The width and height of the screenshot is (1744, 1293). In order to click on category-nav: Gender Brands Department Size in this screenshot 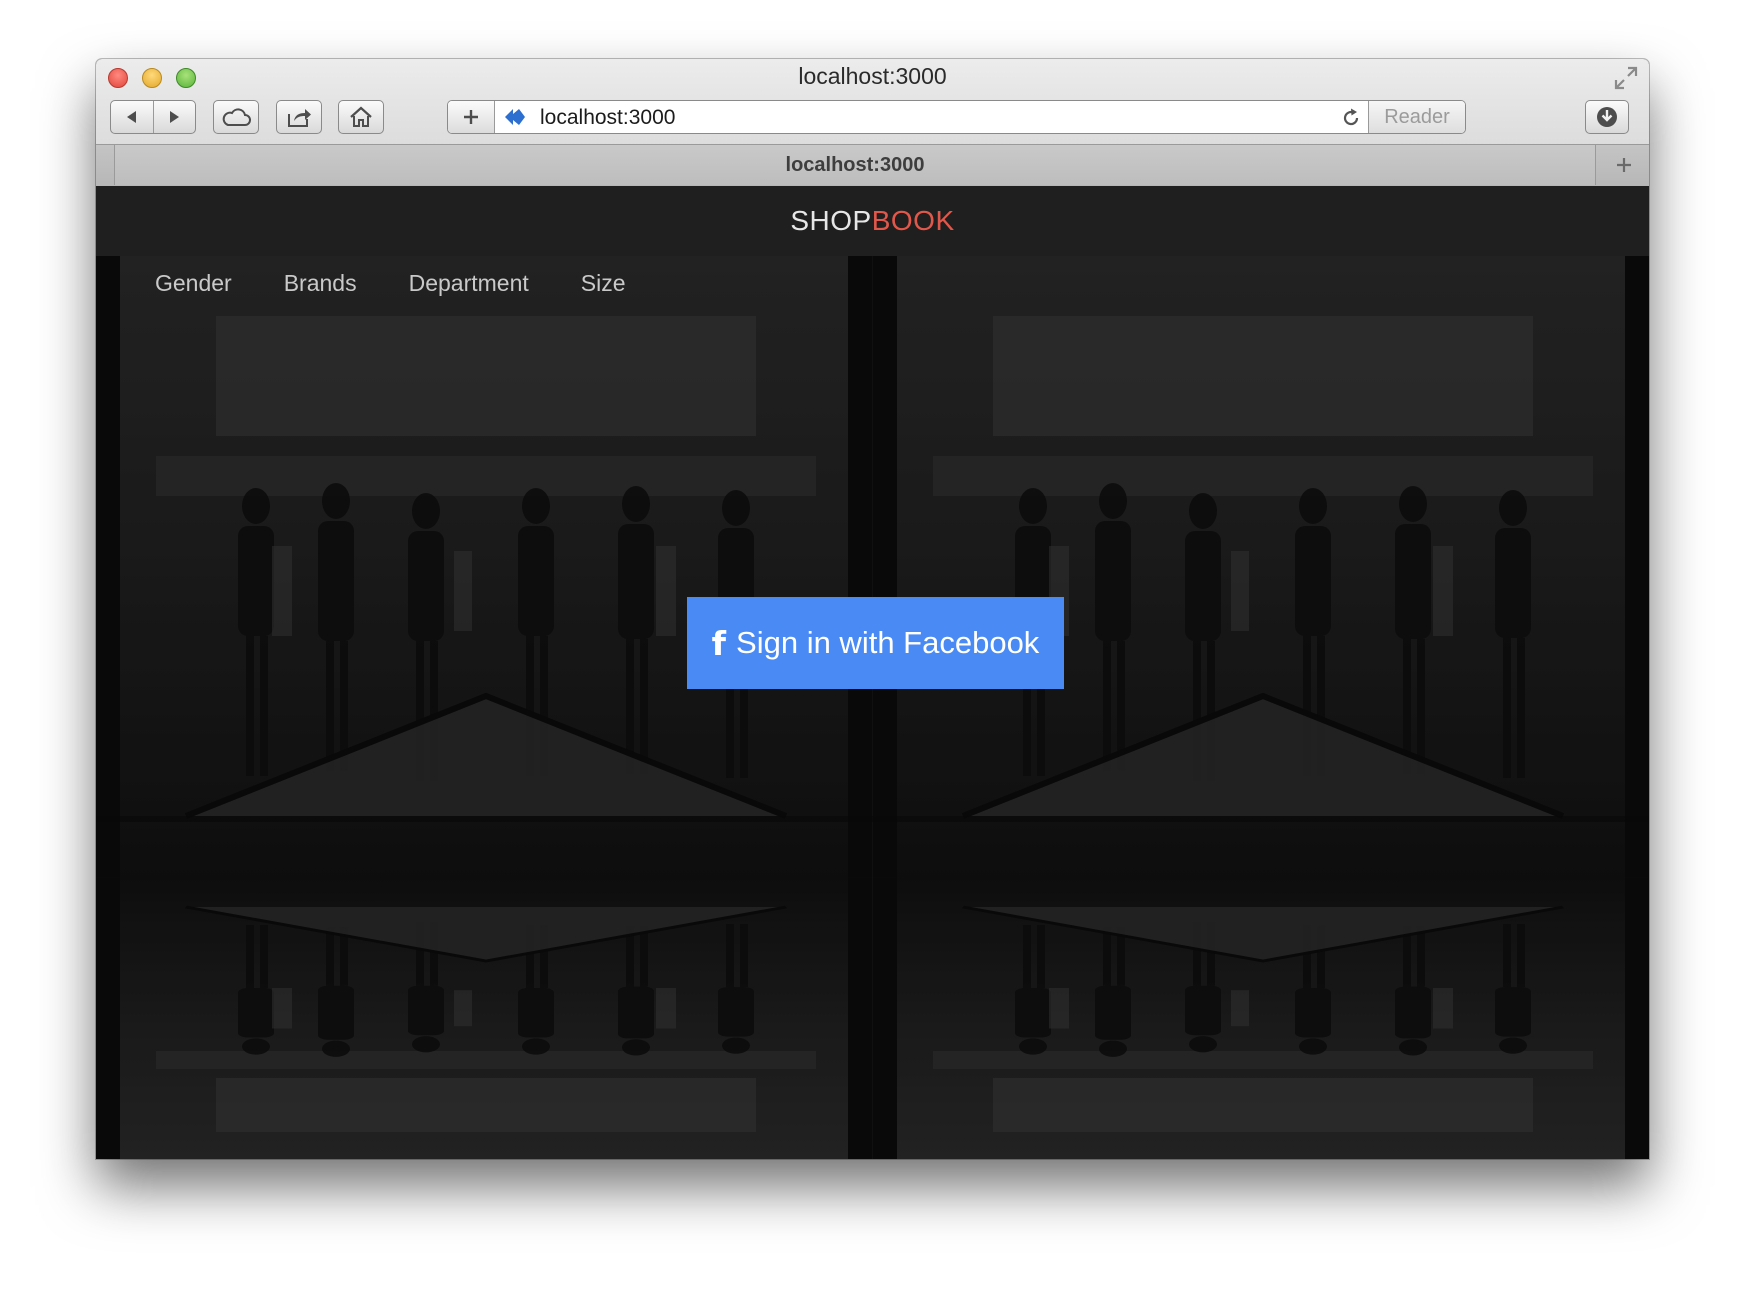, I will do `click(416, 283)`.